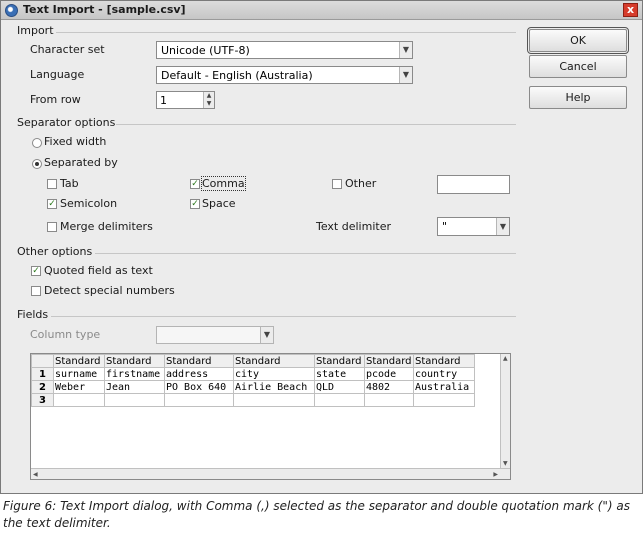 This screenshot has height=533, width=643. Describe the element at coordinates (36, 271) in the screenshot. I see `quoted-field-checkbox: ✓` at that location.